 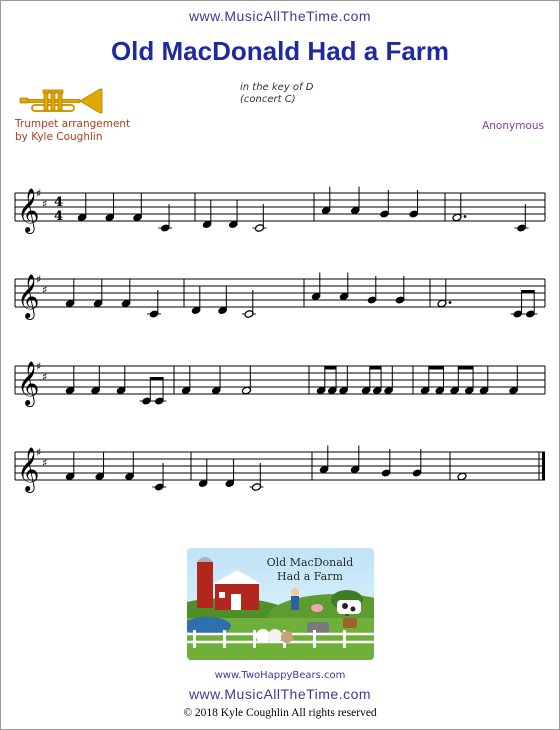 I want to click on time-signature-top: 4, so click(x=58, y=202).